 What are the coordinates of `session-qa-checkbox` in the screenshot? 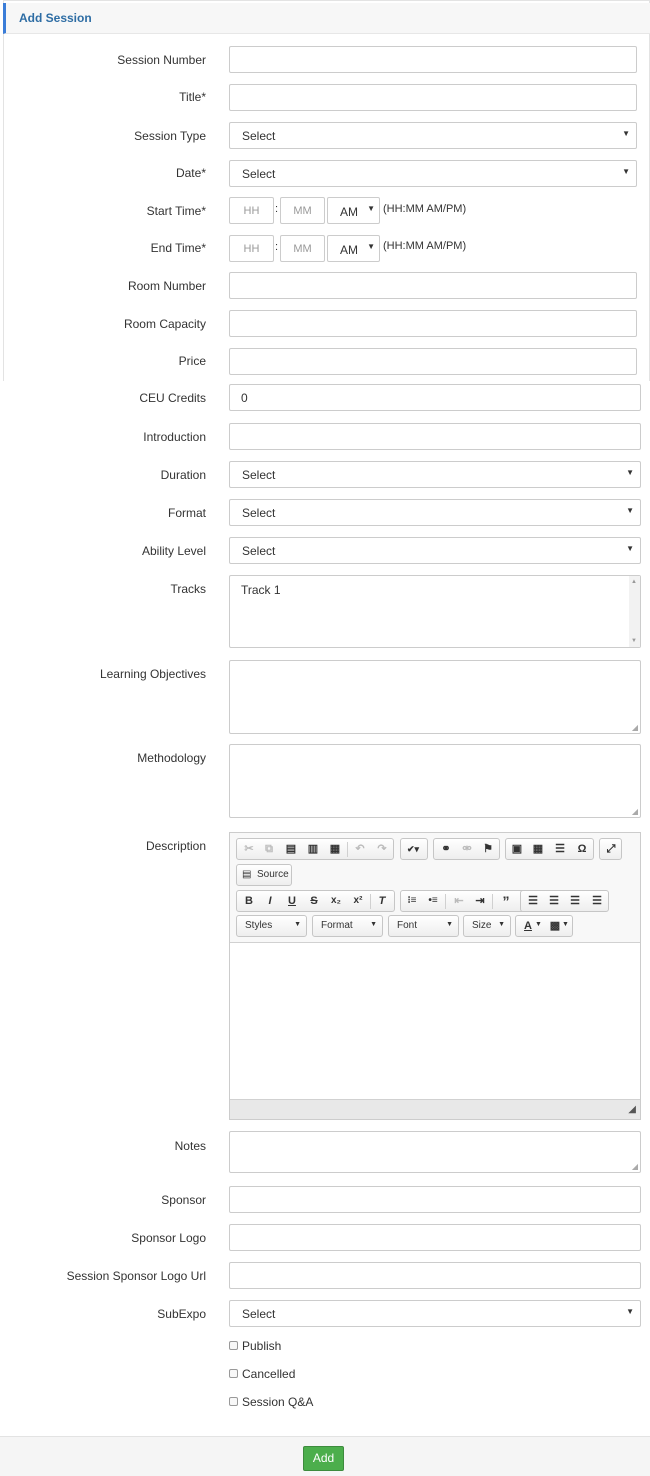 It's located at (233, 1401).